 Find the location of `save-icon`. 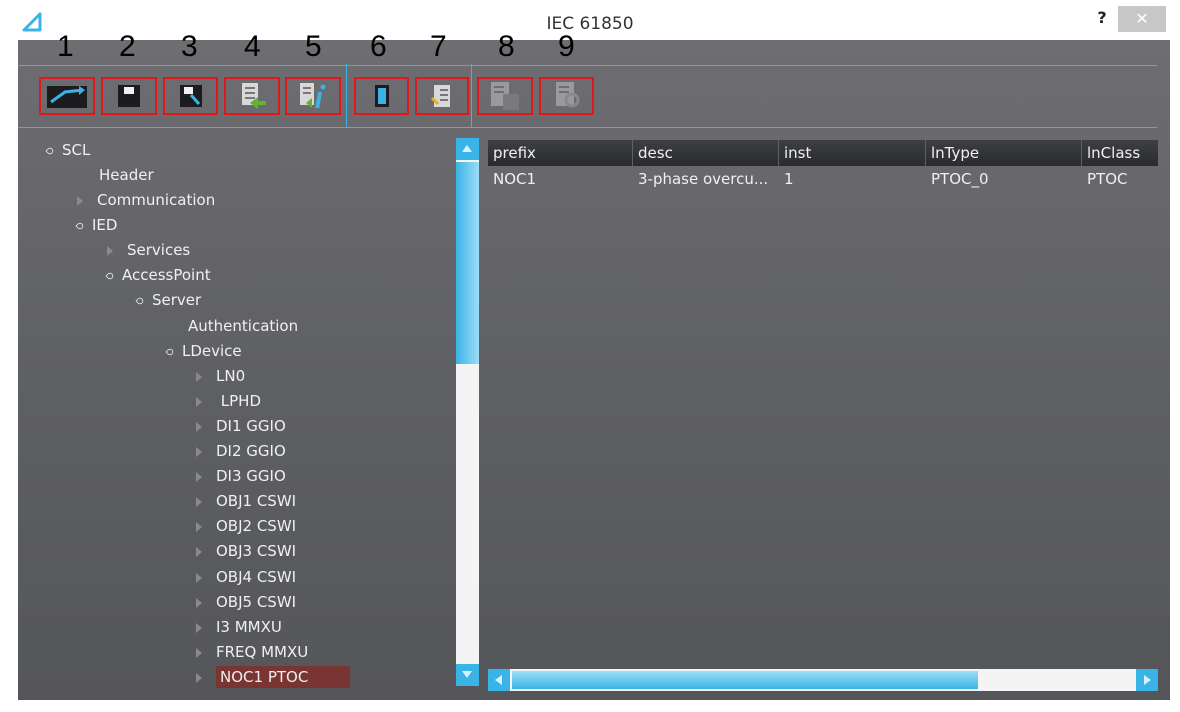

save-icon is located at coordinates (129, 96).